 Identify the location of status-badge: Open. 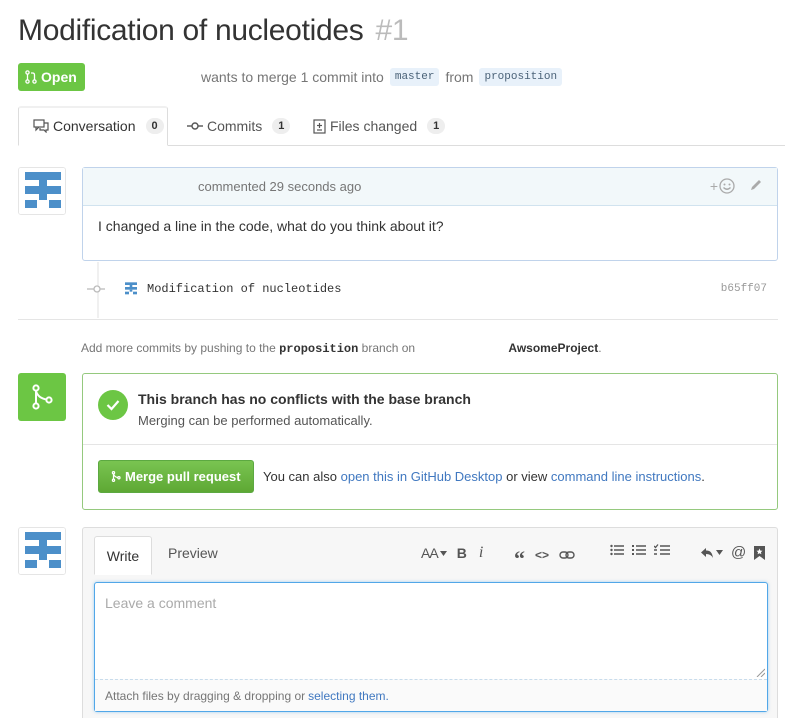
(51, 77).